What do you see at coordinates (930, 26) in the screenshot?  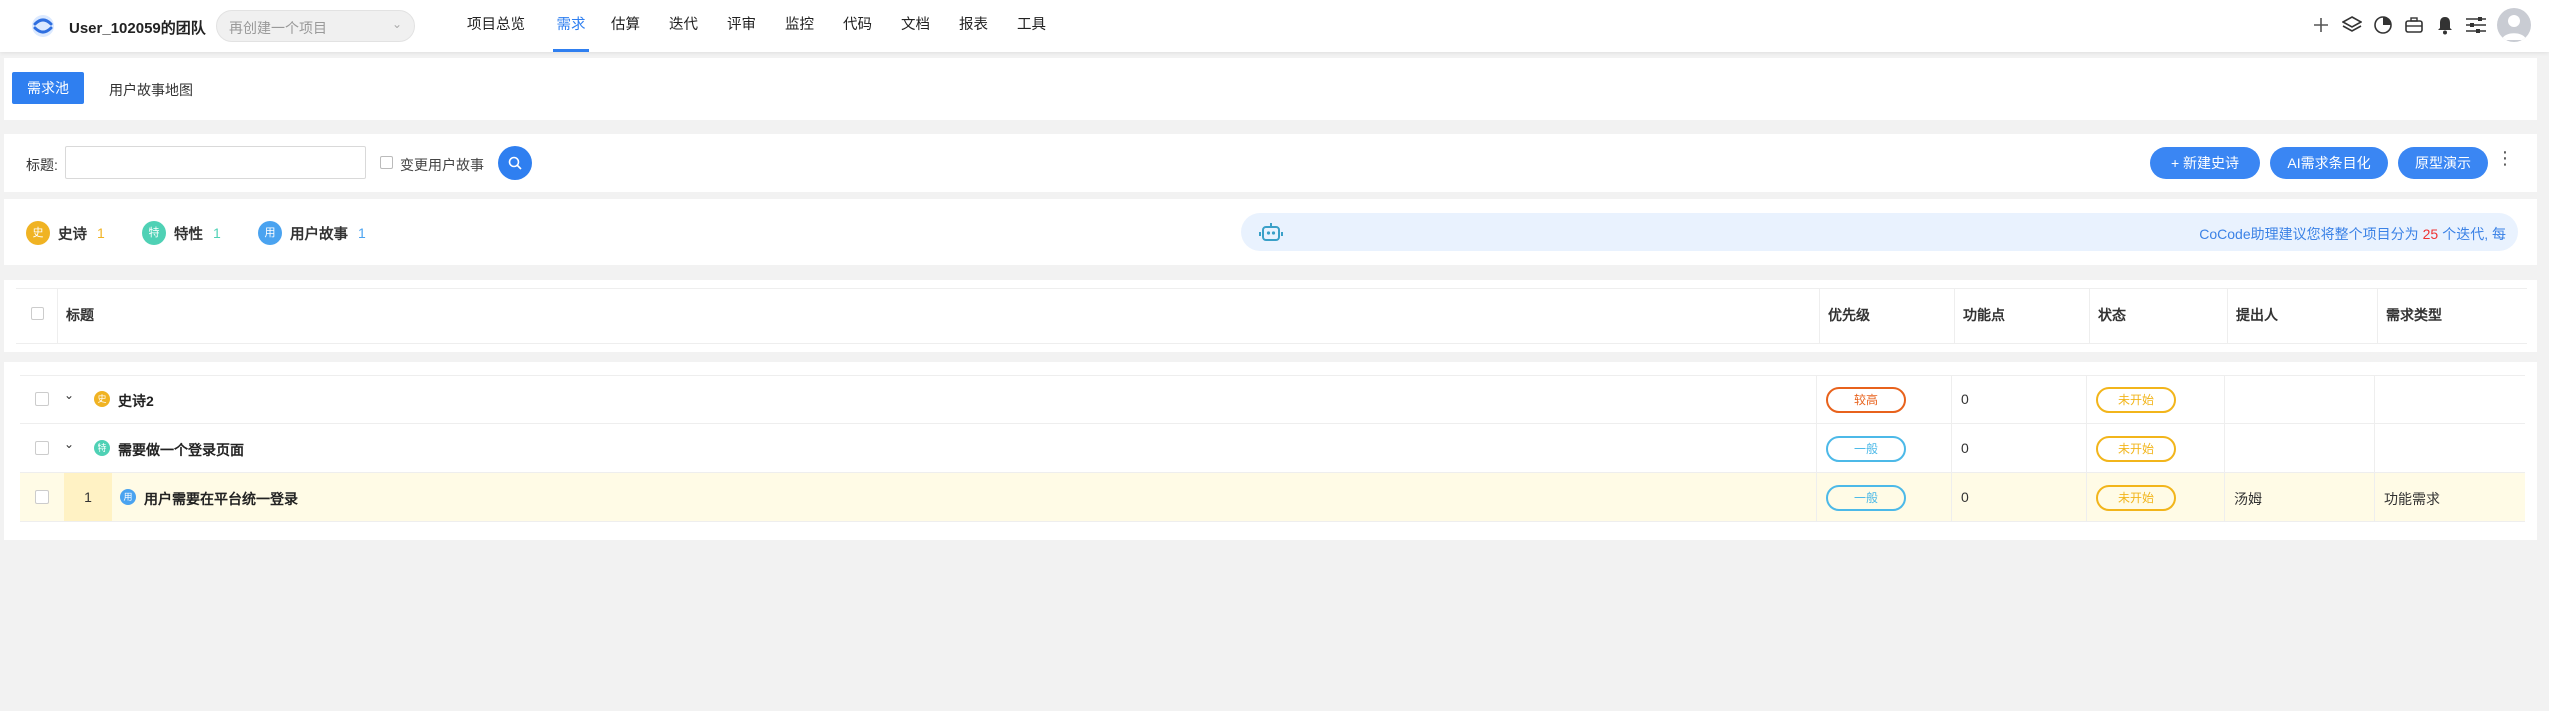 I see `nav-item-docs: 文档` at bounding box center [930, 26].